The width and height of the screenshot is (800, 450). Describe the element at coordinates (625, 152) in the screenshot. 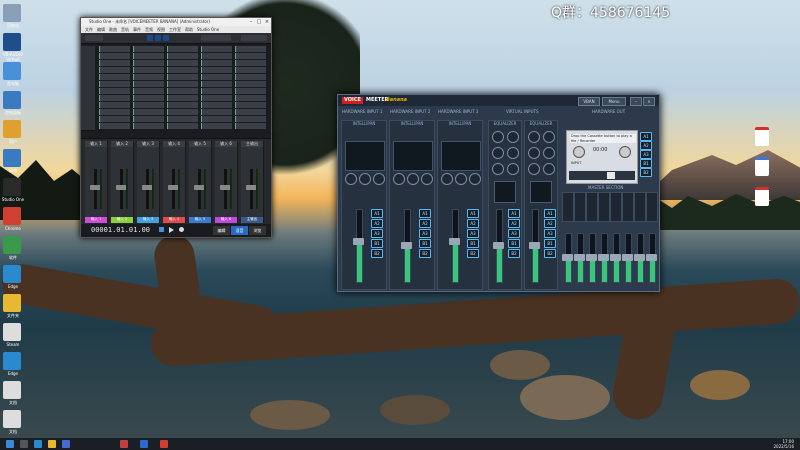

I see `recorder-right-knob` at that location.